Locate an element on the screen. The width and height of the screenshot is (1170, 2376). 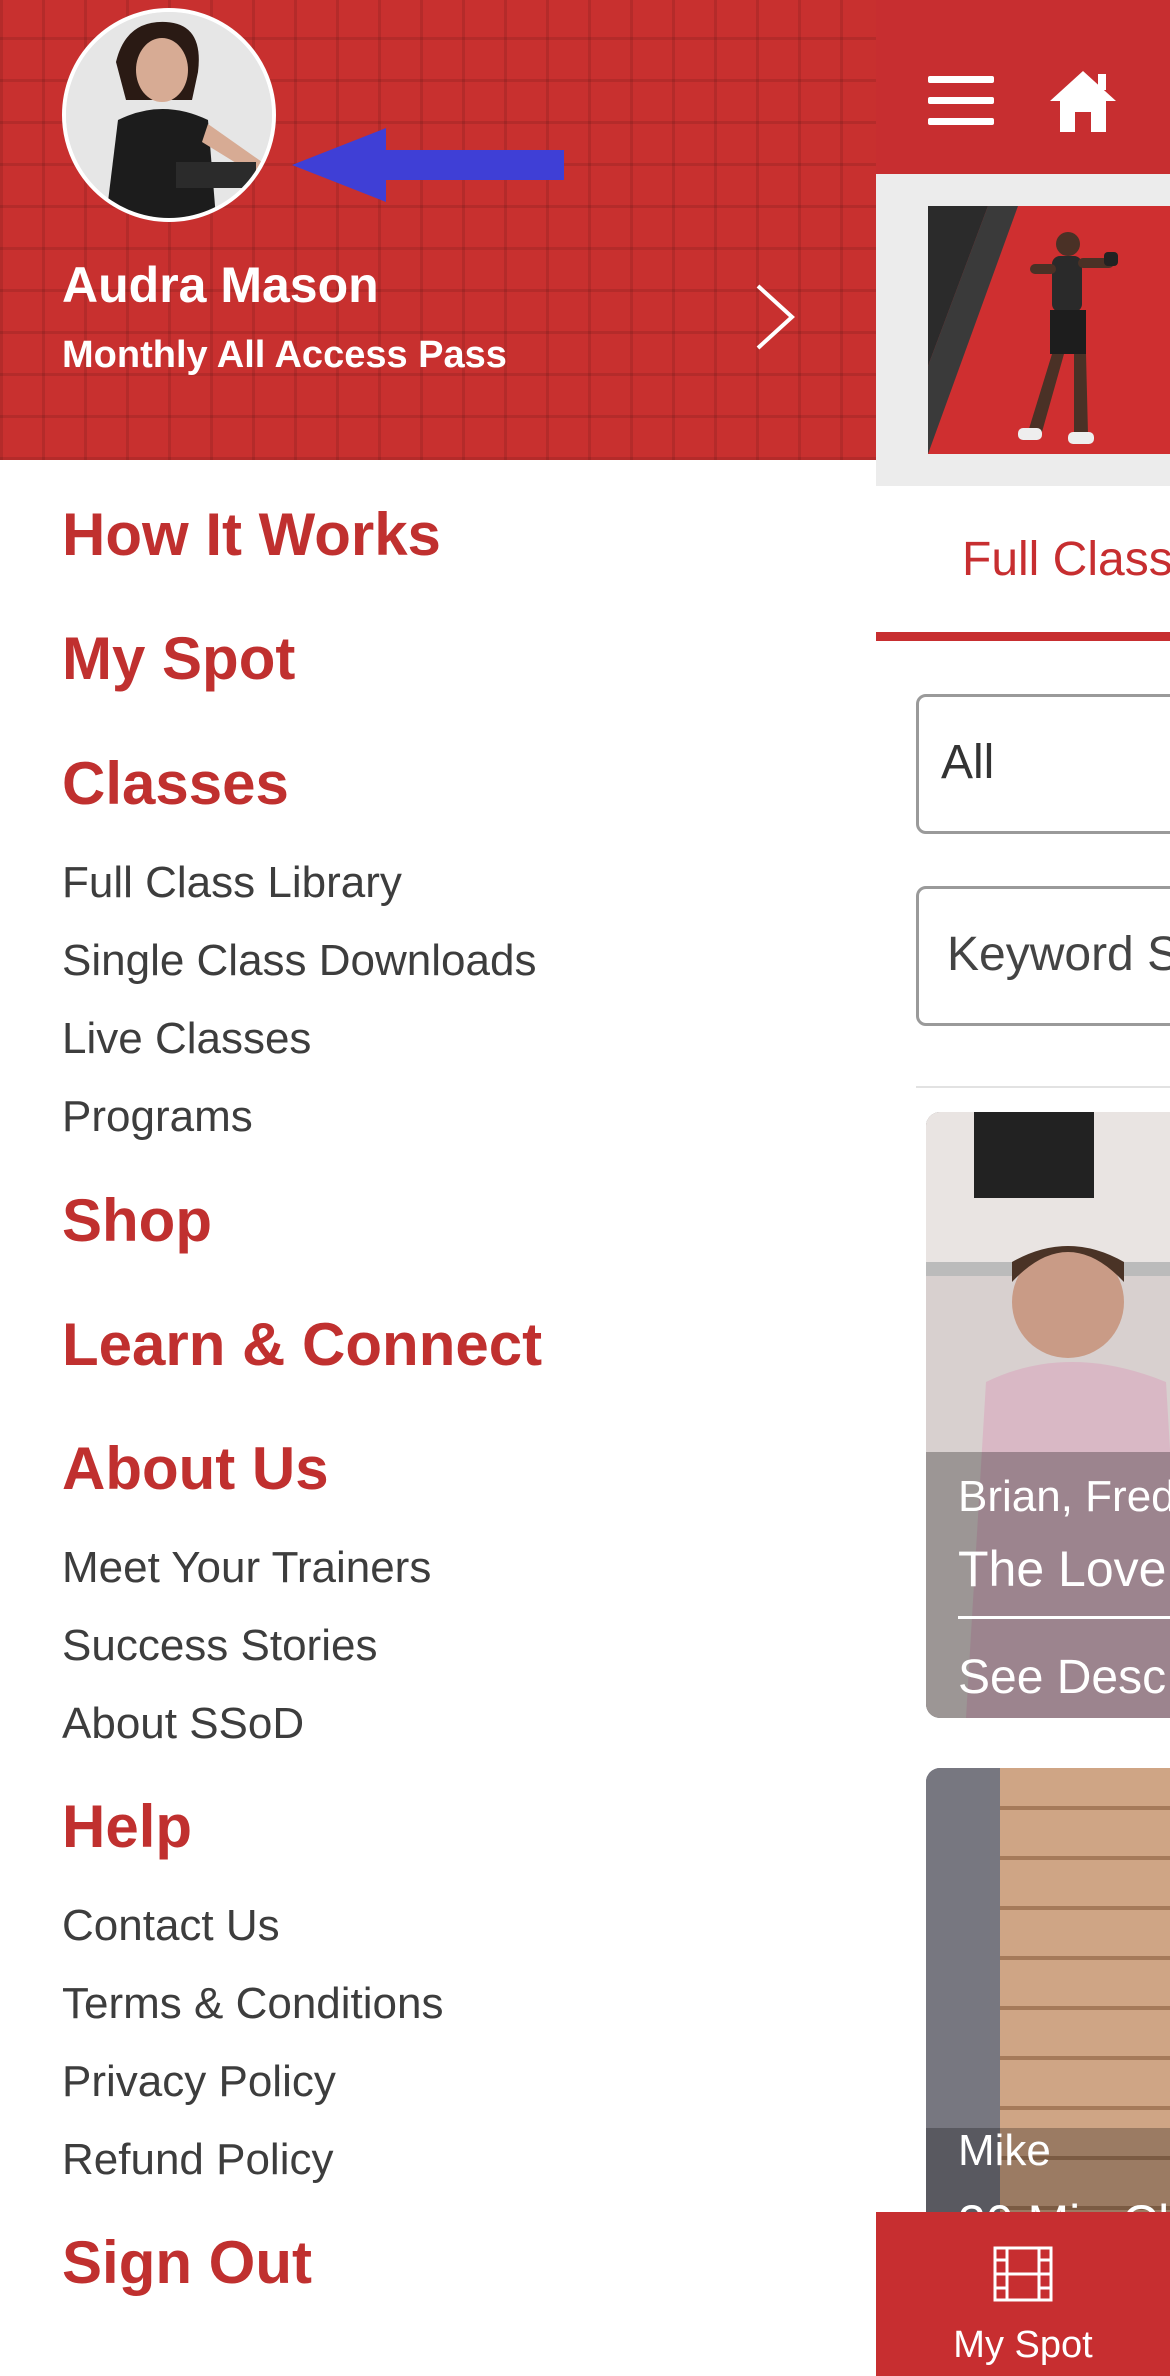
user-name: Audra Mason is located at coordinates (220, 285).